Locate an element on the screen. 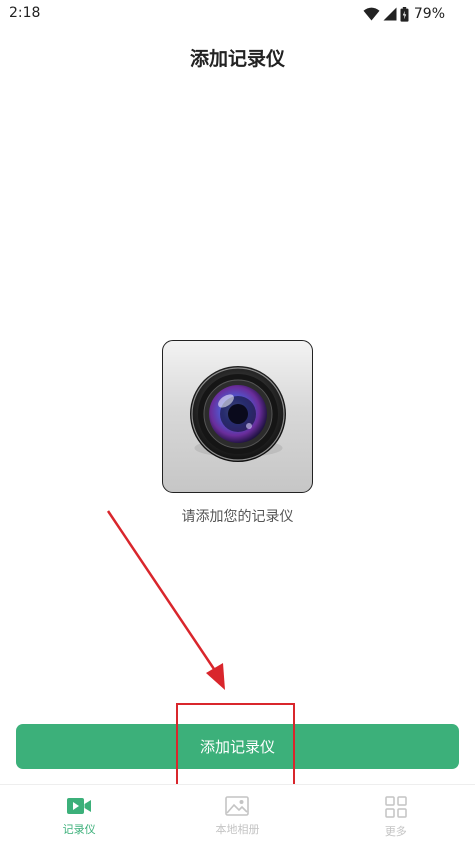 The height and width of the screenshot is (844, 475). tab-recorder: 记录仪 is located at coordinates (79, 814).